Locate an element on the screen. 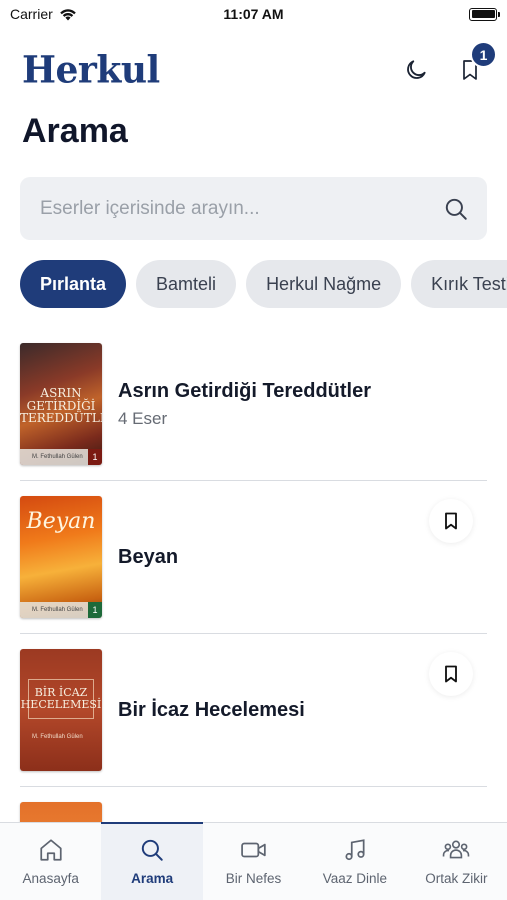 The image size is (507, 900). status-time: 11:07 AM is located at coordinates (253, 14).